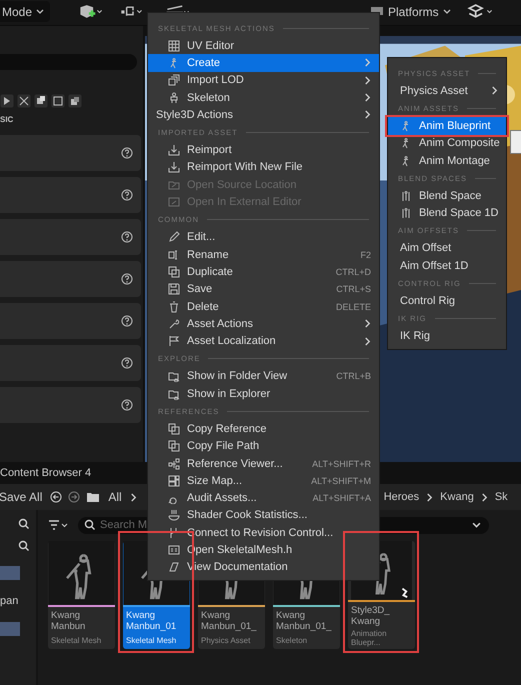  What do you see at coordinates (457, 497) in the screenshot?
I see `breadcrumb: Kwang` at bounding box center [457, 497].